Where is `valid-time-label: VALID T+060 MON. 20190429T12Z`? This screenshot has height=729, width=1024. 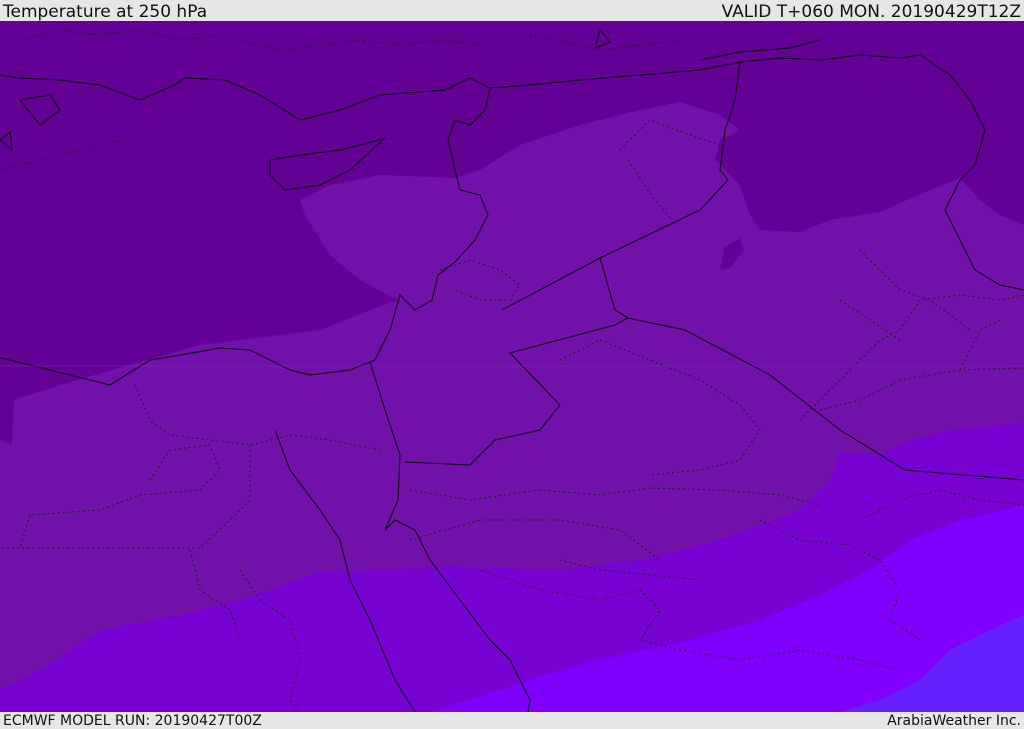
valid-time-label: VALID T+060 MON. 20190429T12Z is located at coordinates (871, 12).